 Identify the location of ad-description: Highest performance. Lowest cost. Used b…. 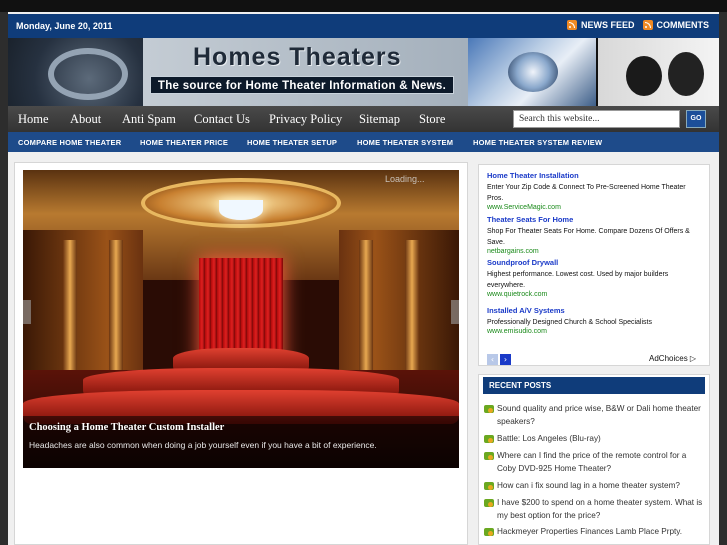
(578, 280).